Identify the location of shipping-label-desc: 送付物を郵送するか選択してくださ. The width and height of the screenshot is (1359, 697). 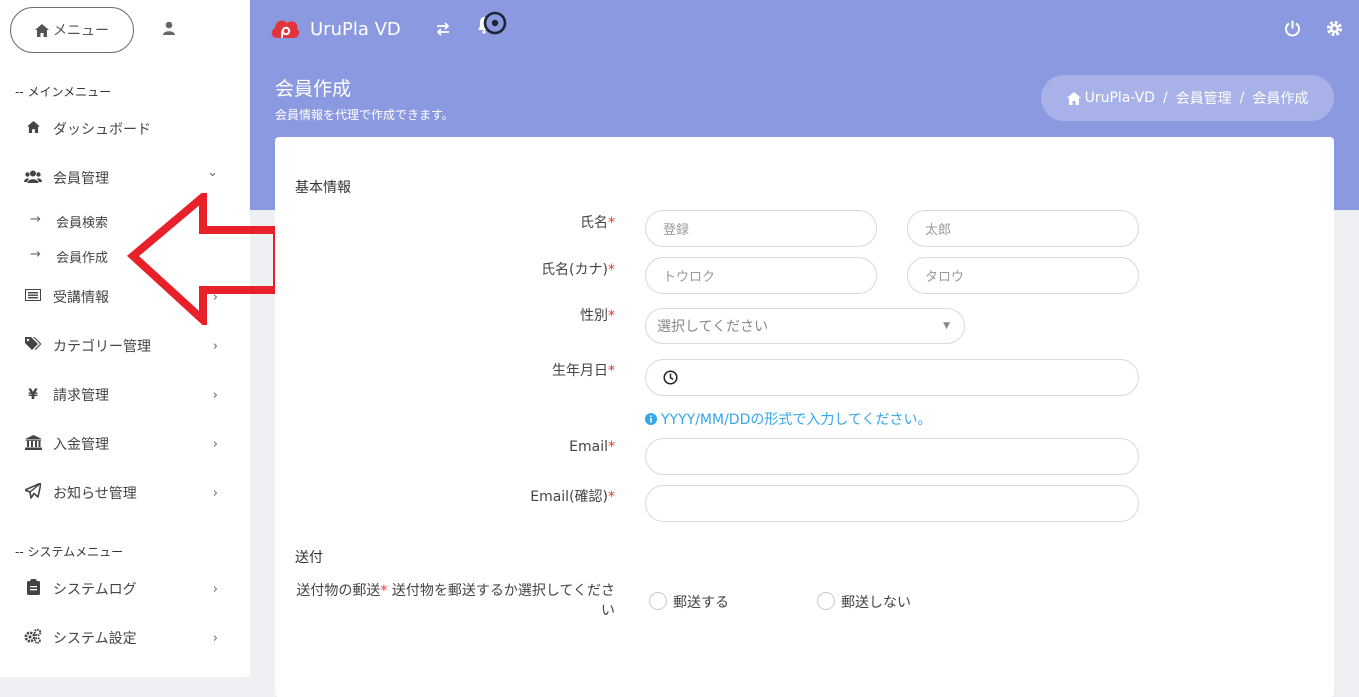
(503, 591).